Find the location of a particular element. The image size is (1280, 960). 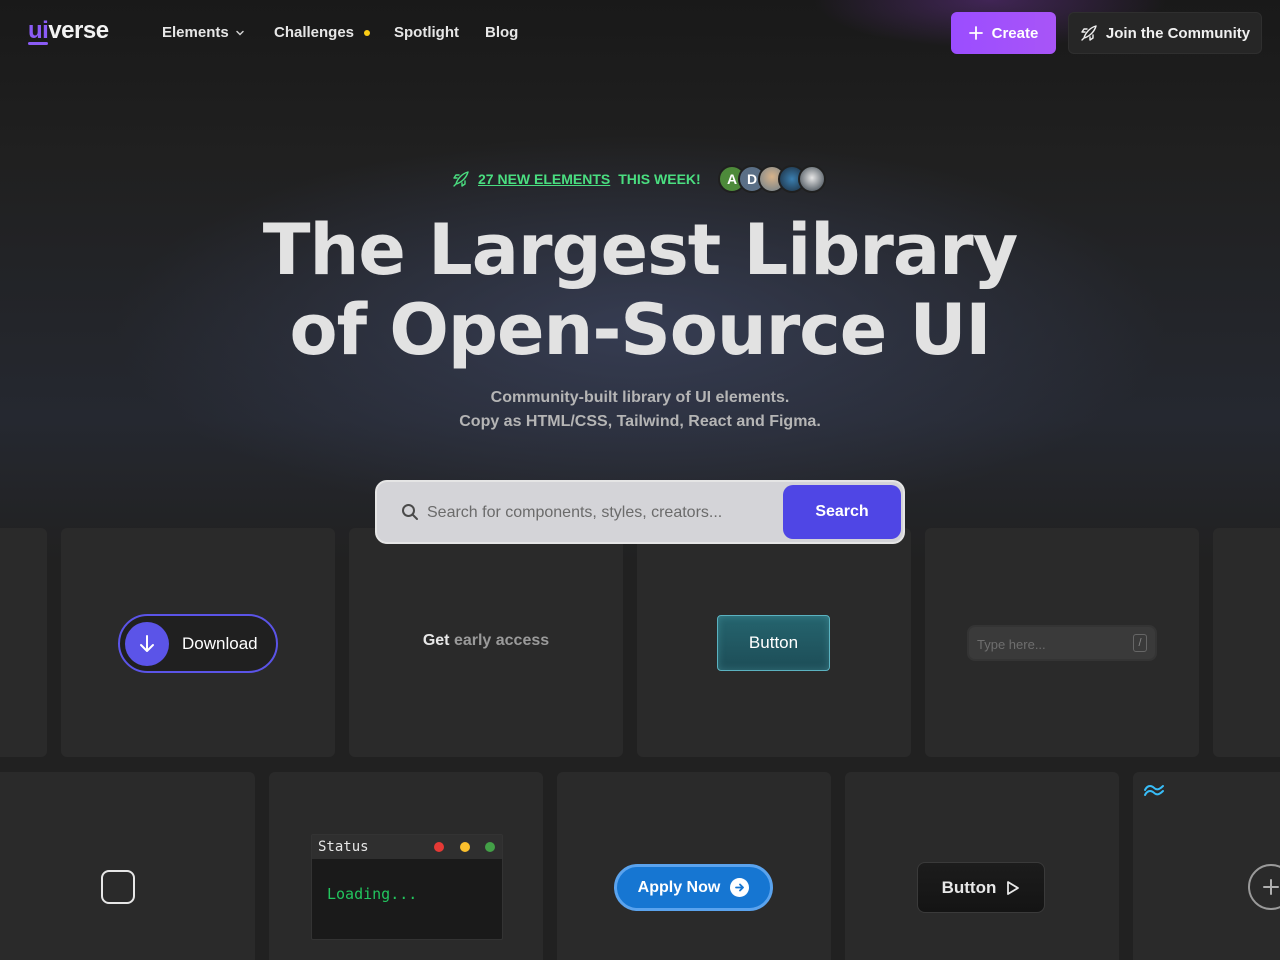

new-elements-badge: 27 NEW ELEMENTS THIS WEEK! A D is located at coordinates (640, 180).